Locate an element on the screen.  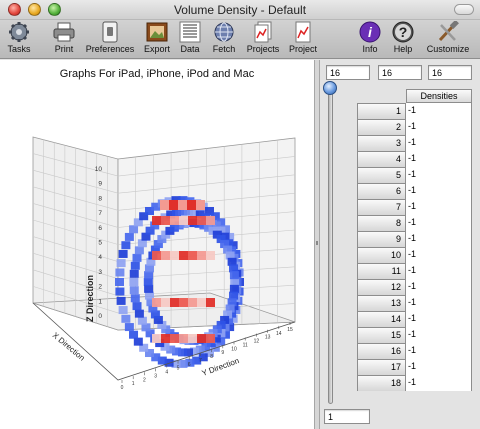
layer-slider-track is located at coordinates (330, 244).